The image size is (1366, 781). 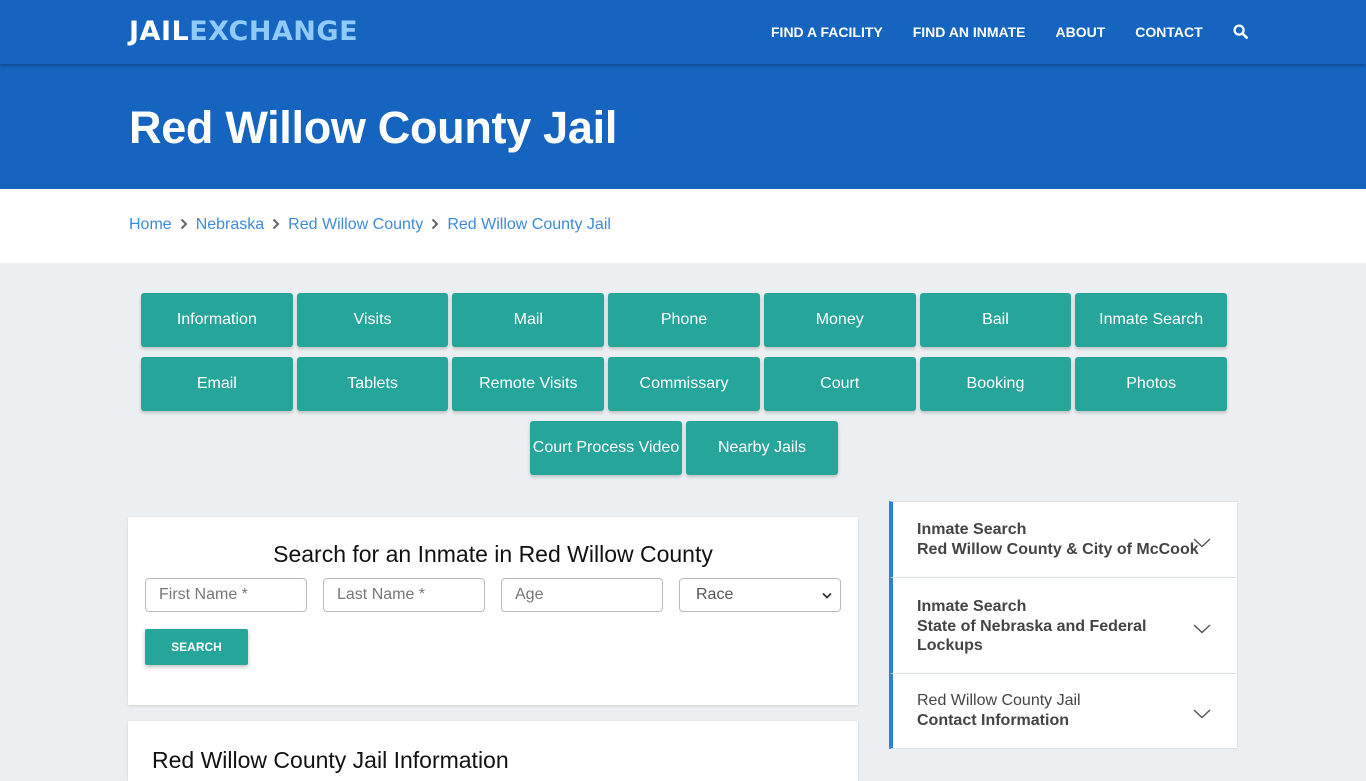 I want to click on accordion-line2: State of Nebraska and Federal Lockups, so click(x=1032, y=636).